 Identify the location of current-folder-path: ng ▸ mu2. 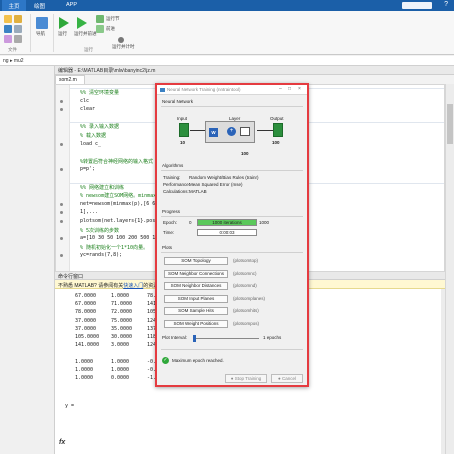
(227, 61).